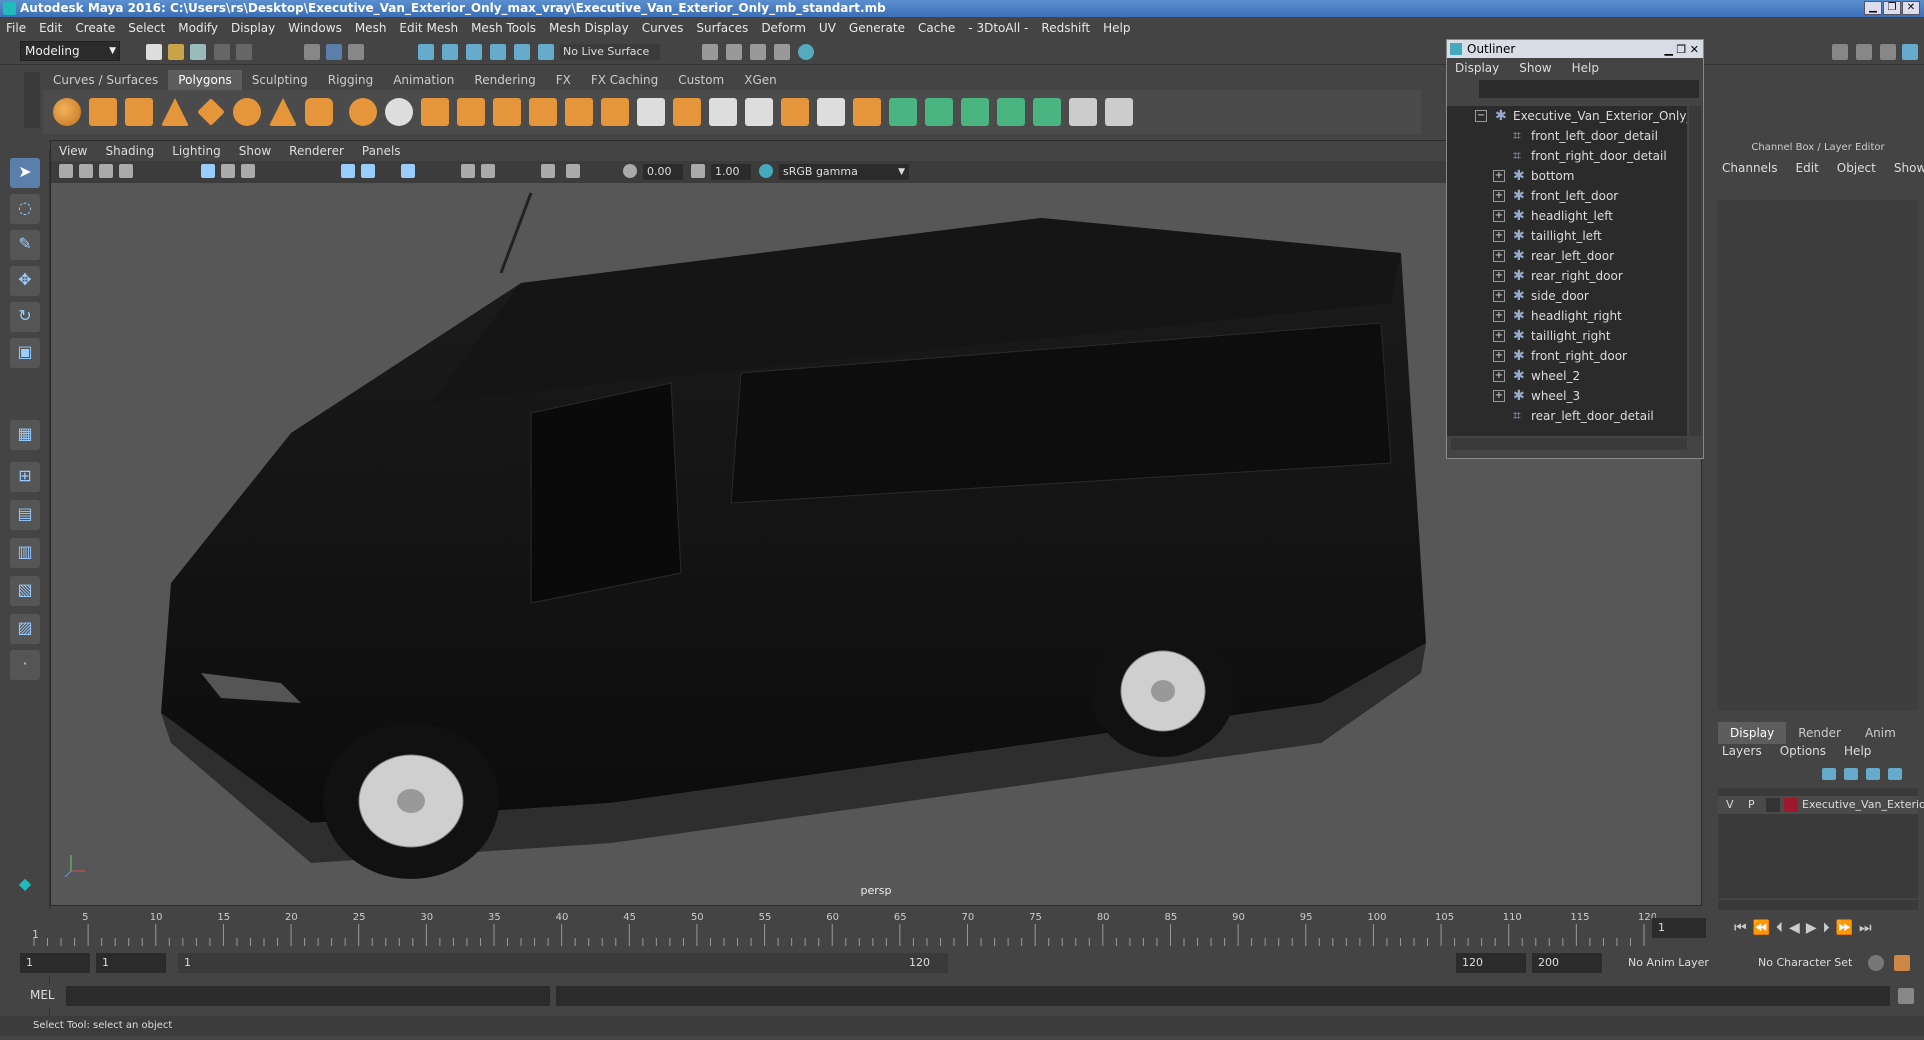  What do you see at coordinates (1740, 928) in the screenshot?
I see `go-to-start-icon: ⏮` at bounding box center [1740, 928].